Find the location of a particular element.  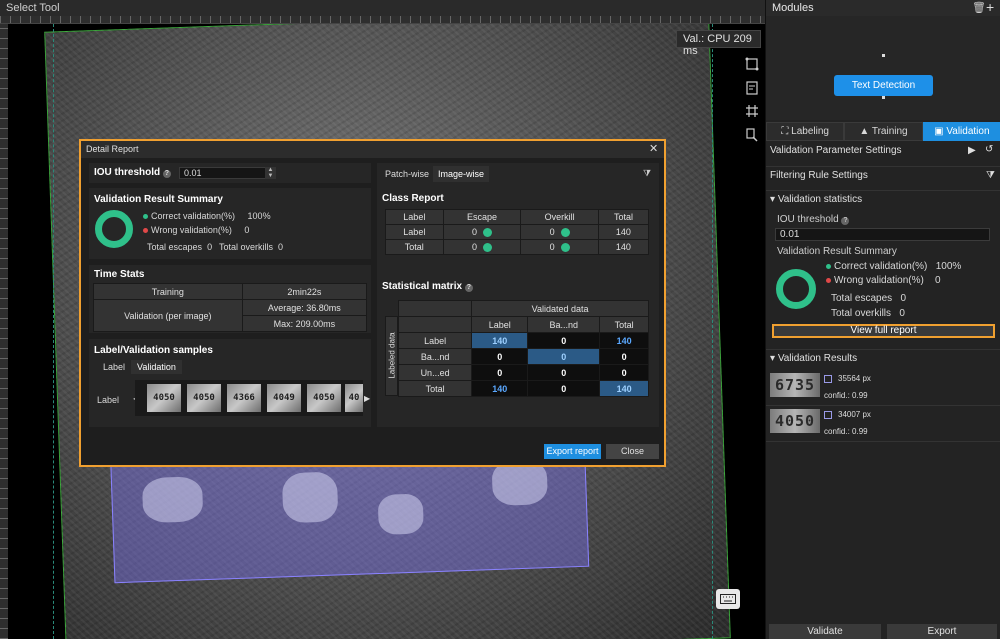

row-label: Un...ed is located at coordinates (435, 372).